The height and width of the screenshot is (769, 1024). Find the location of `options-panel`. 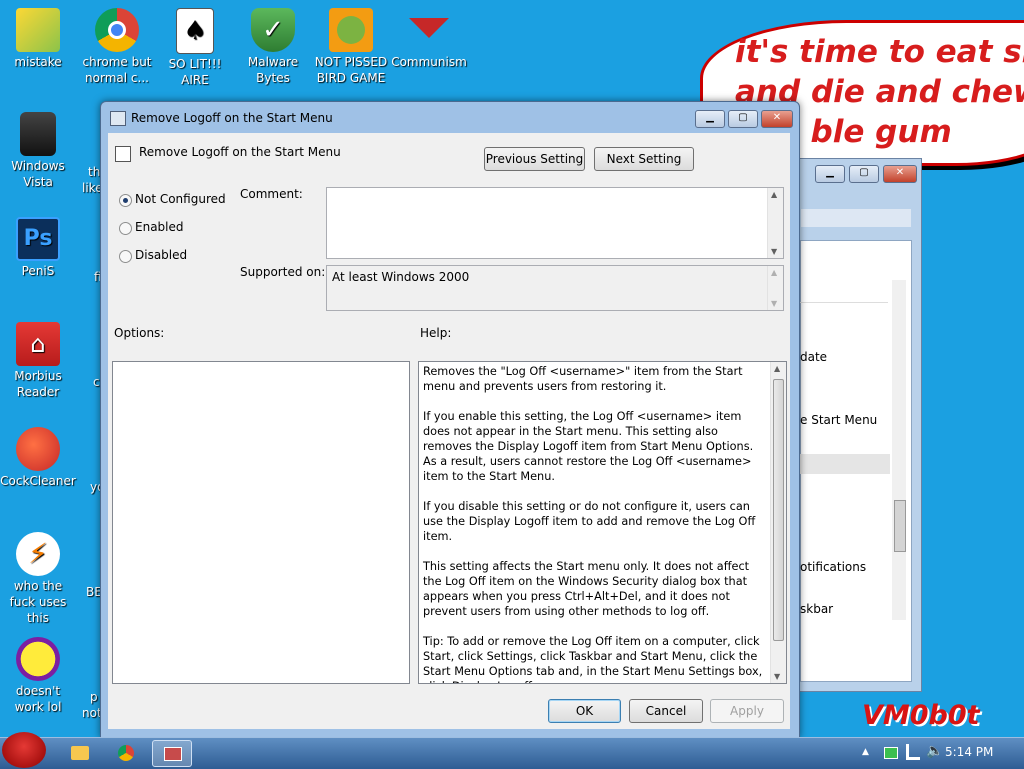

options-panel is located at coordinates (261, 522).